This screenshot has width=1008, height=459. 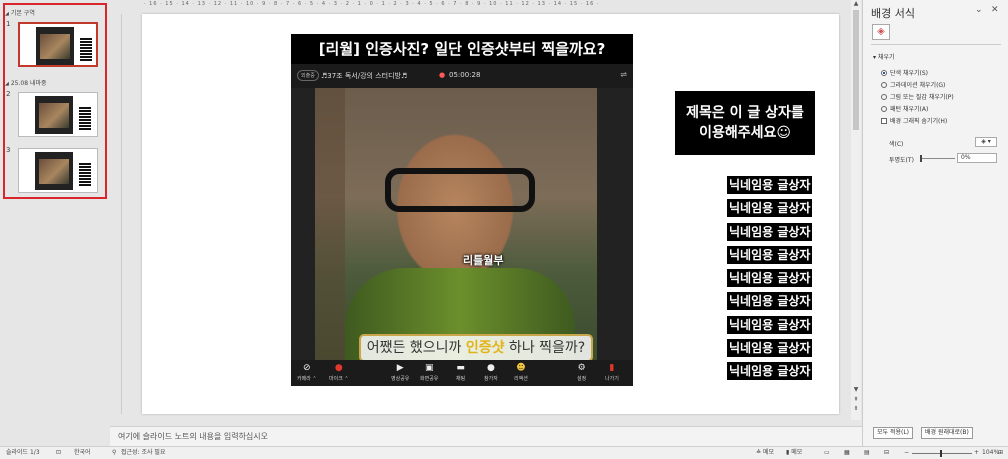 What do you see at coordinates (990, 453) in the screenshot?
I see `zoom-level: 104%` at bounding box center [990, 453].